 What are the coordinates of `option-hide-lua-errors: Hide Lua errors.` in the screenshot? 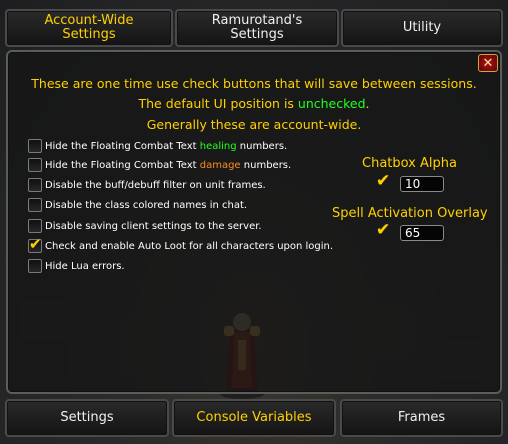 It's located at (76, 266).